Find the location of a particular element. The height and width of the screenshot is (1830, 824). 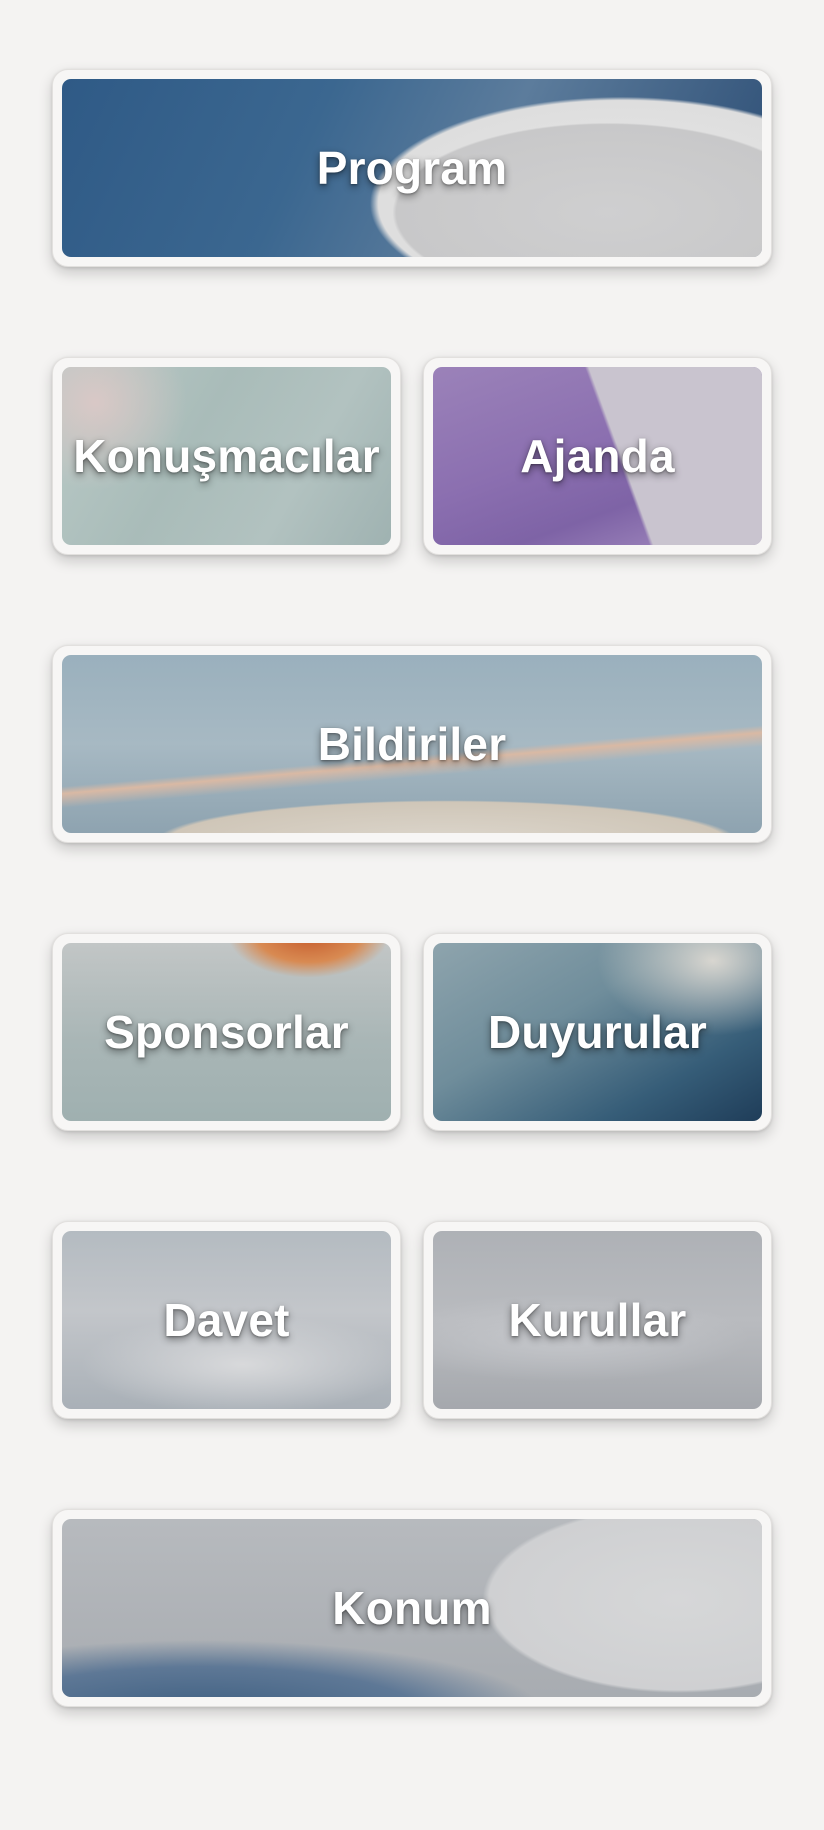

ajanda-tile-image: Ajanda is located at coordinates (597, 456).